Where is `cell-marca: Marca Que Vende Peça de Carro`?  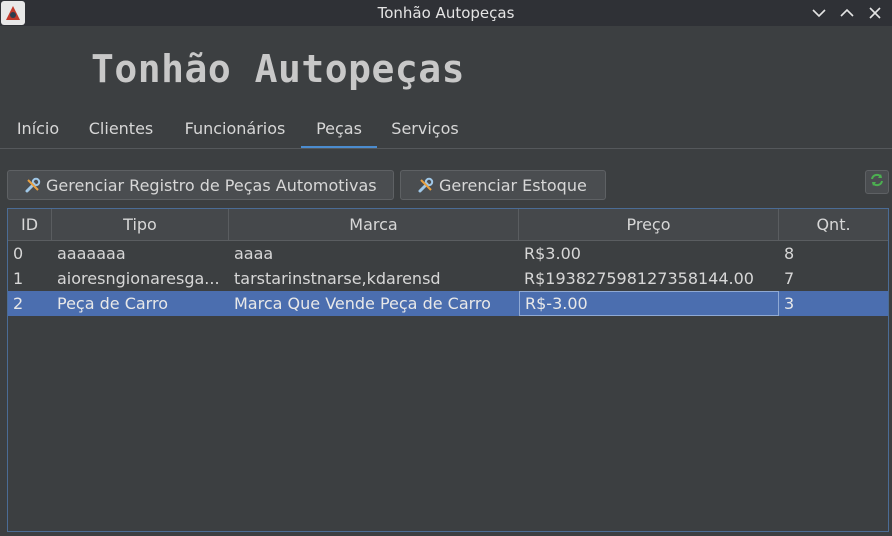 cell-marca: Marca Que Vende Peça de Carro is located at coordinates (362, 303).